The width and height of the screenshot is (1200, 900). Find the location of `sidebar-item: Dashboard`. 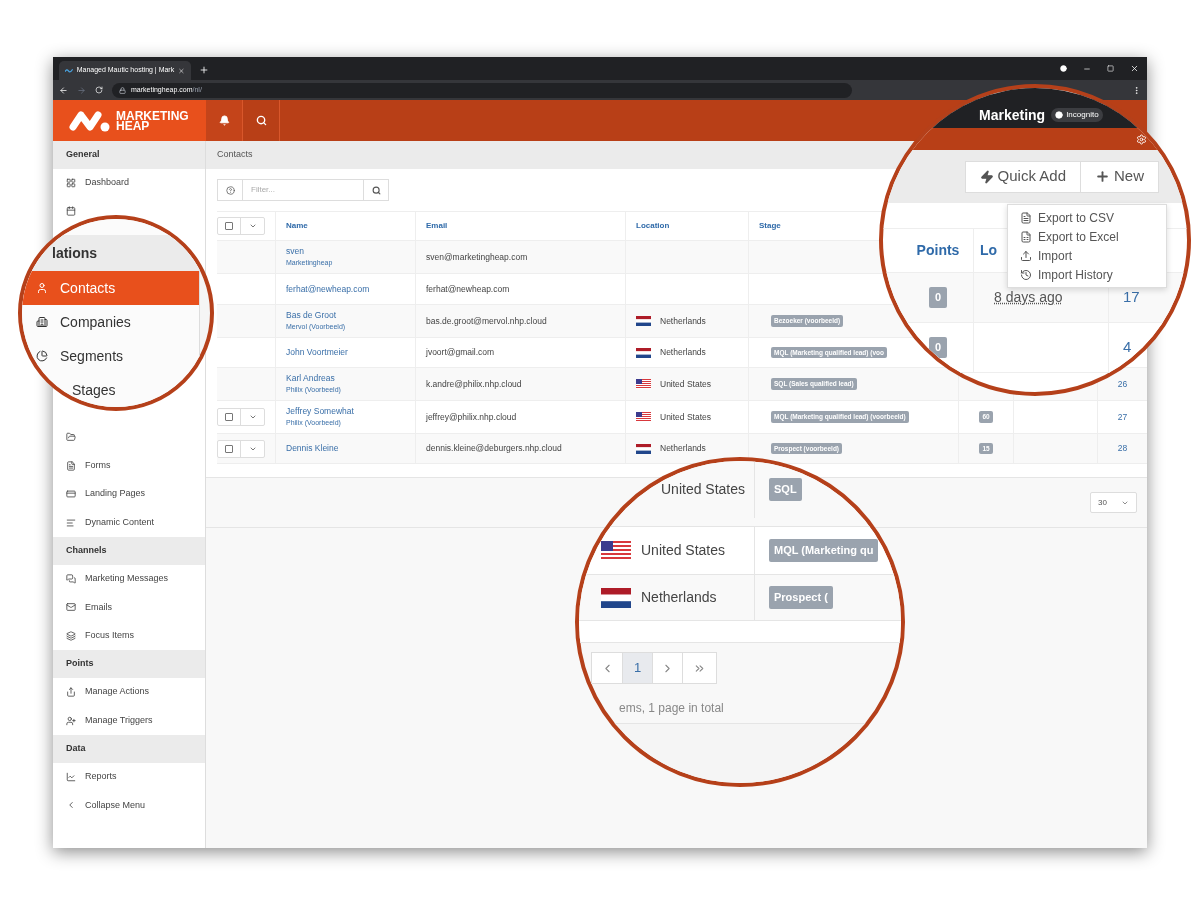

sidebar-item: Dashboard is located at coordinates (129, 183).